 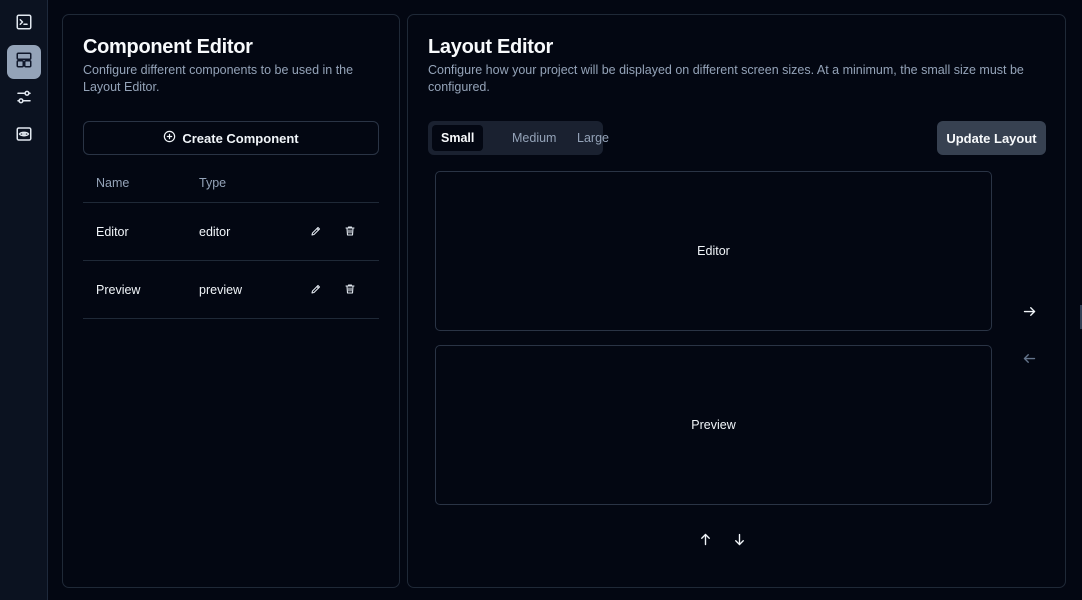 I want to click on arrow-left-icon, so click(x=1029, y=361).